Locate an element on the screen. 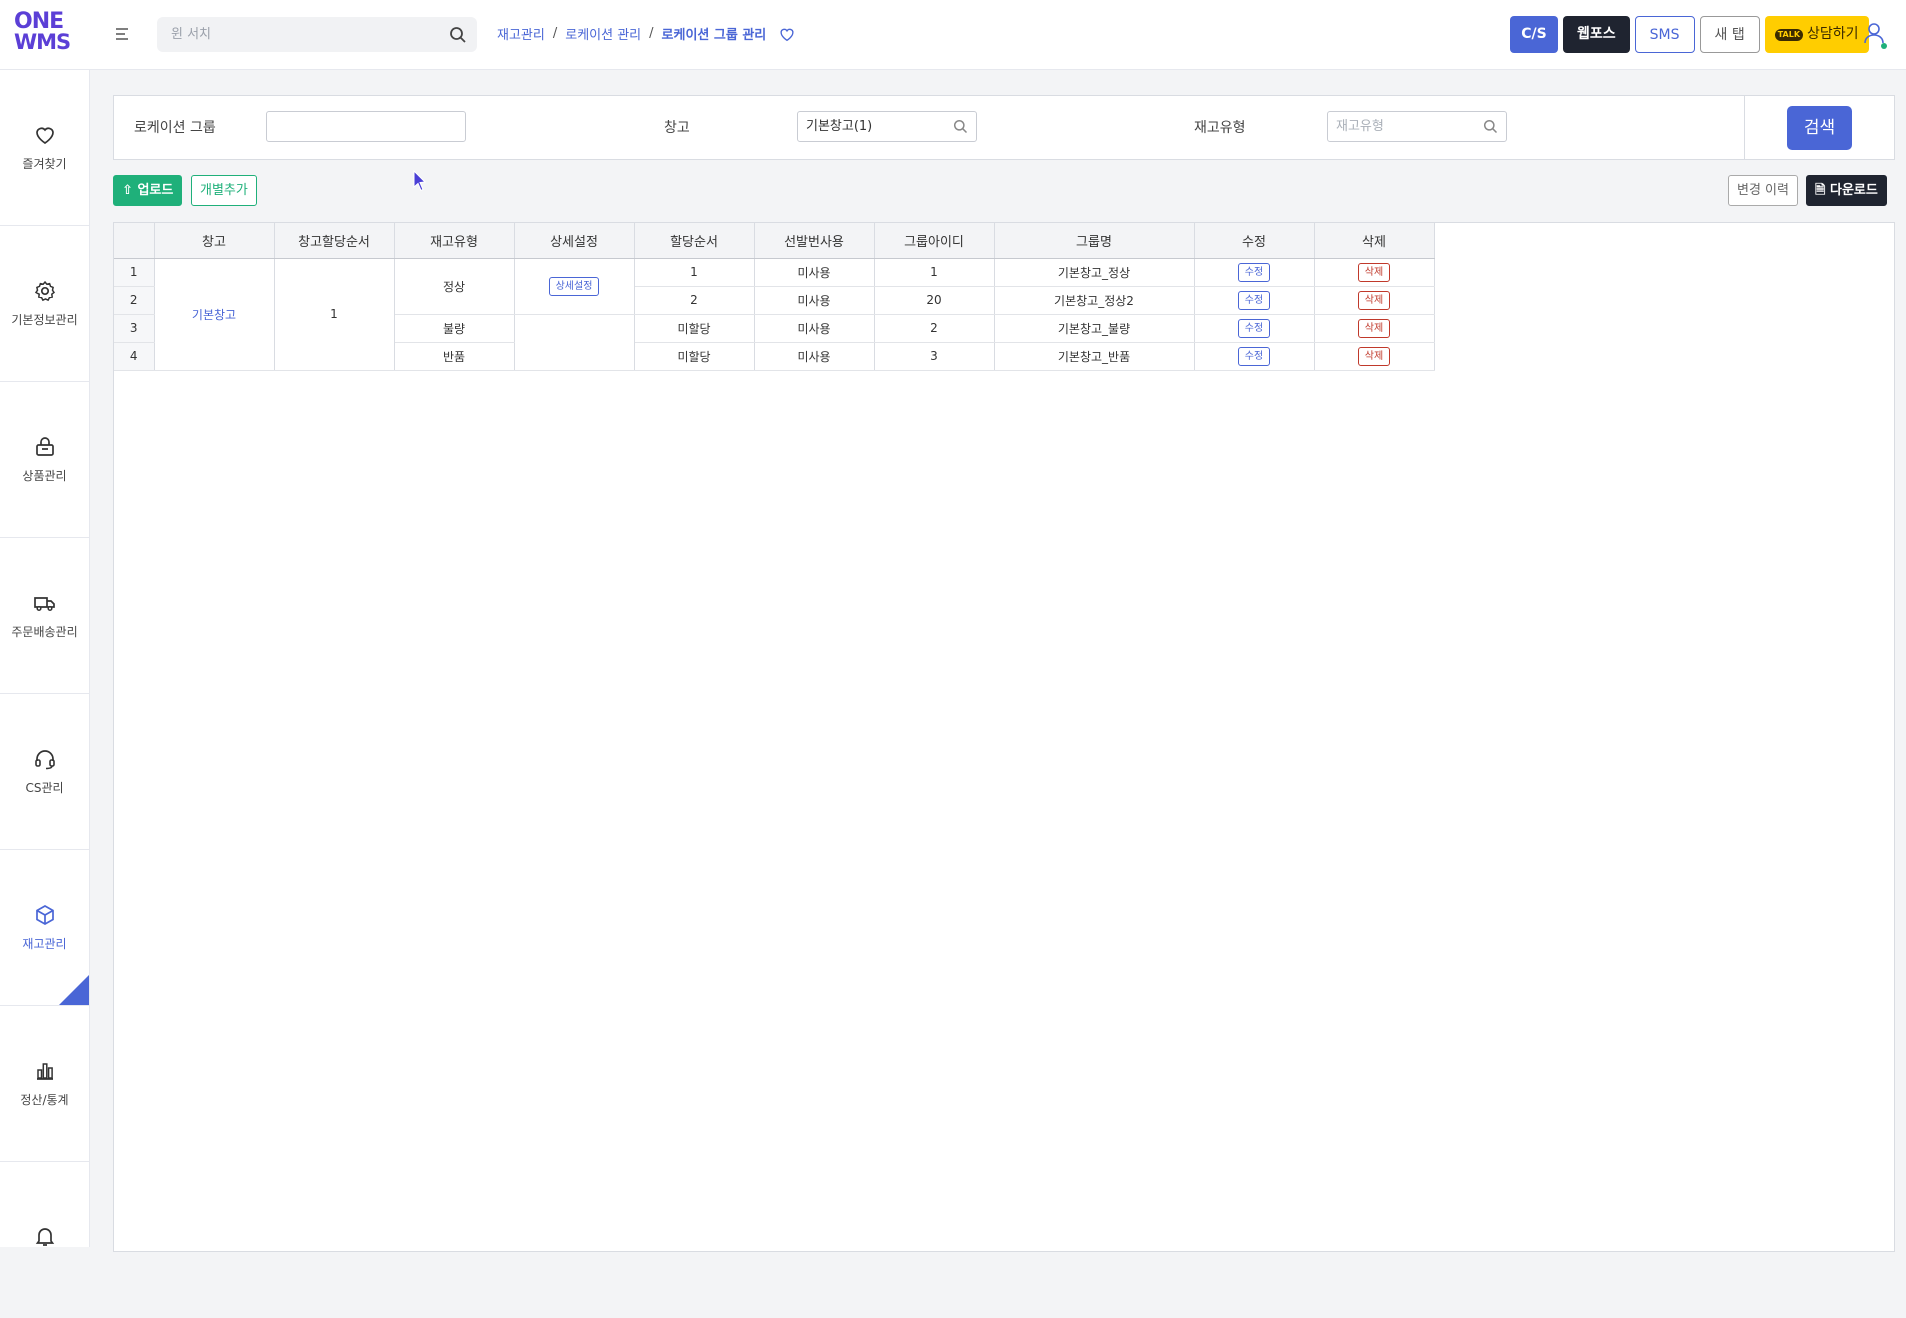  change-history-button: 변경 이력 is located at coordinates (1763, 190).